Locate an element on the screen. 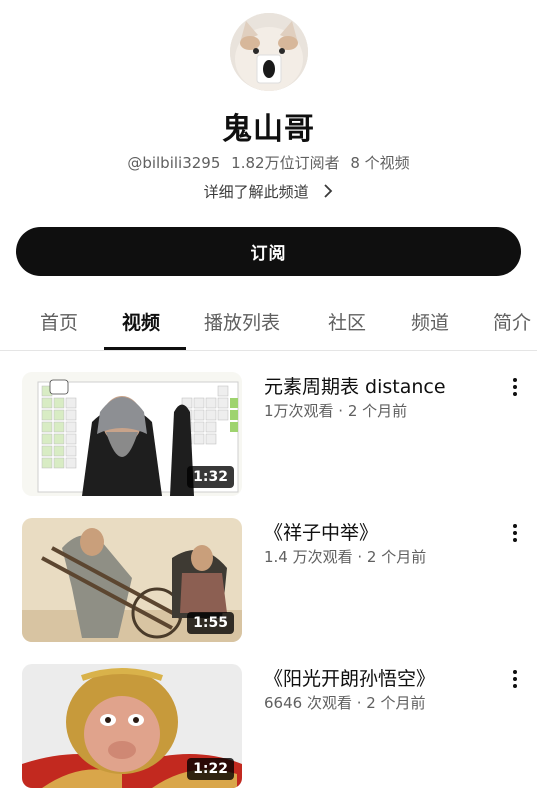 Image resolution: width=537 pixels, height=800 pixels. video-meta: 6646 次观看 · 2 个月前 is located at coordinates (345, 703).